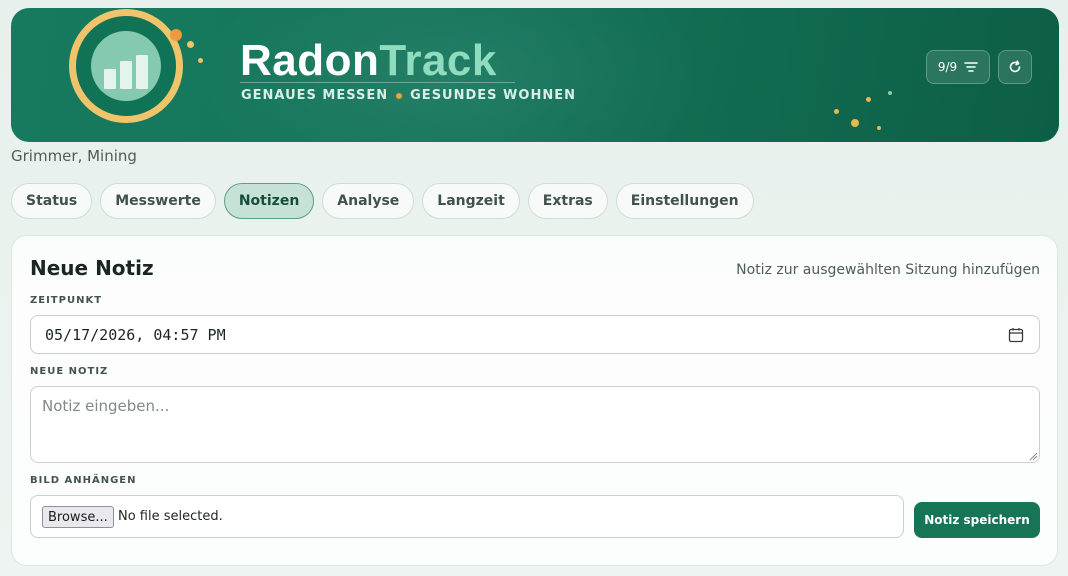  What do you see at coordinates (170, 516) in the screenshot?
I see `file-status: No file selected.` at bounding box center [170, 516].